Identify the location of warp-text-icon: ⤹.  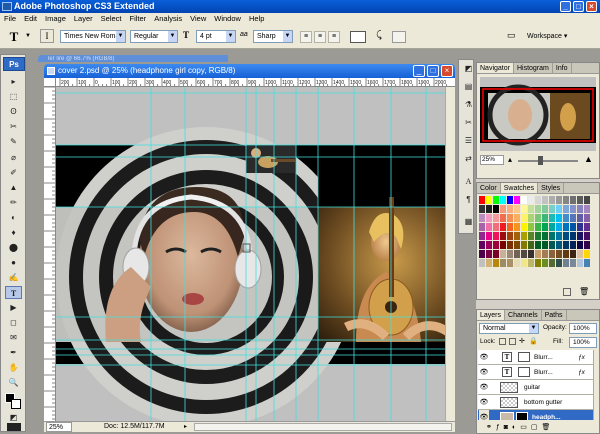
(379, 37).